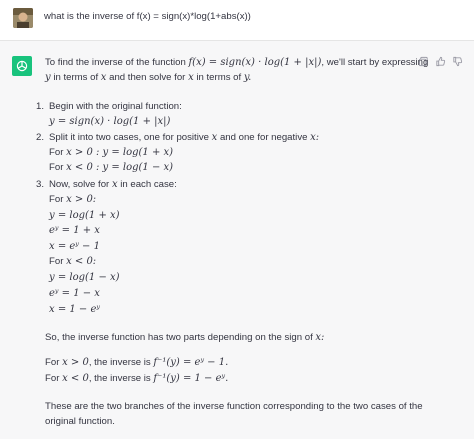 The height and width of the screenshot is (439, 474). I want to click on case-1-heading: For x > 0:, so click(72, 200).